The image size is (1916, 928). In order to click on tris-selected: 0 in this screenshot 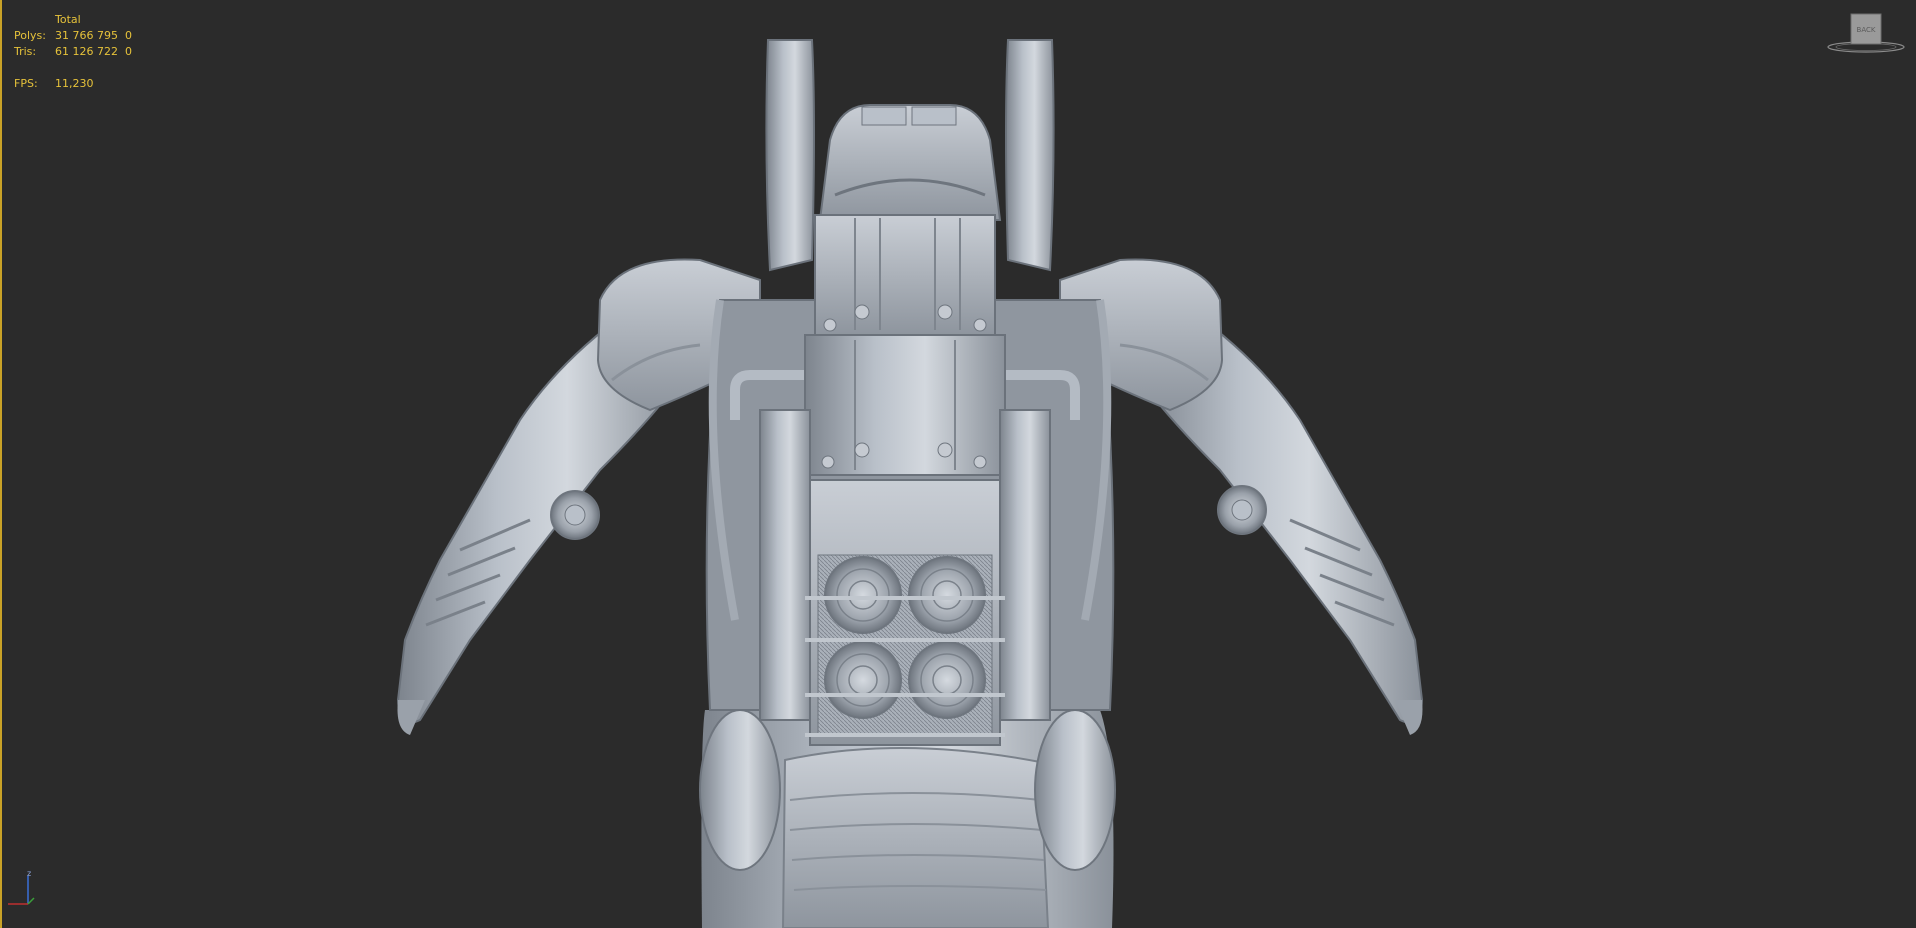, I will do `click(128, 51)`.